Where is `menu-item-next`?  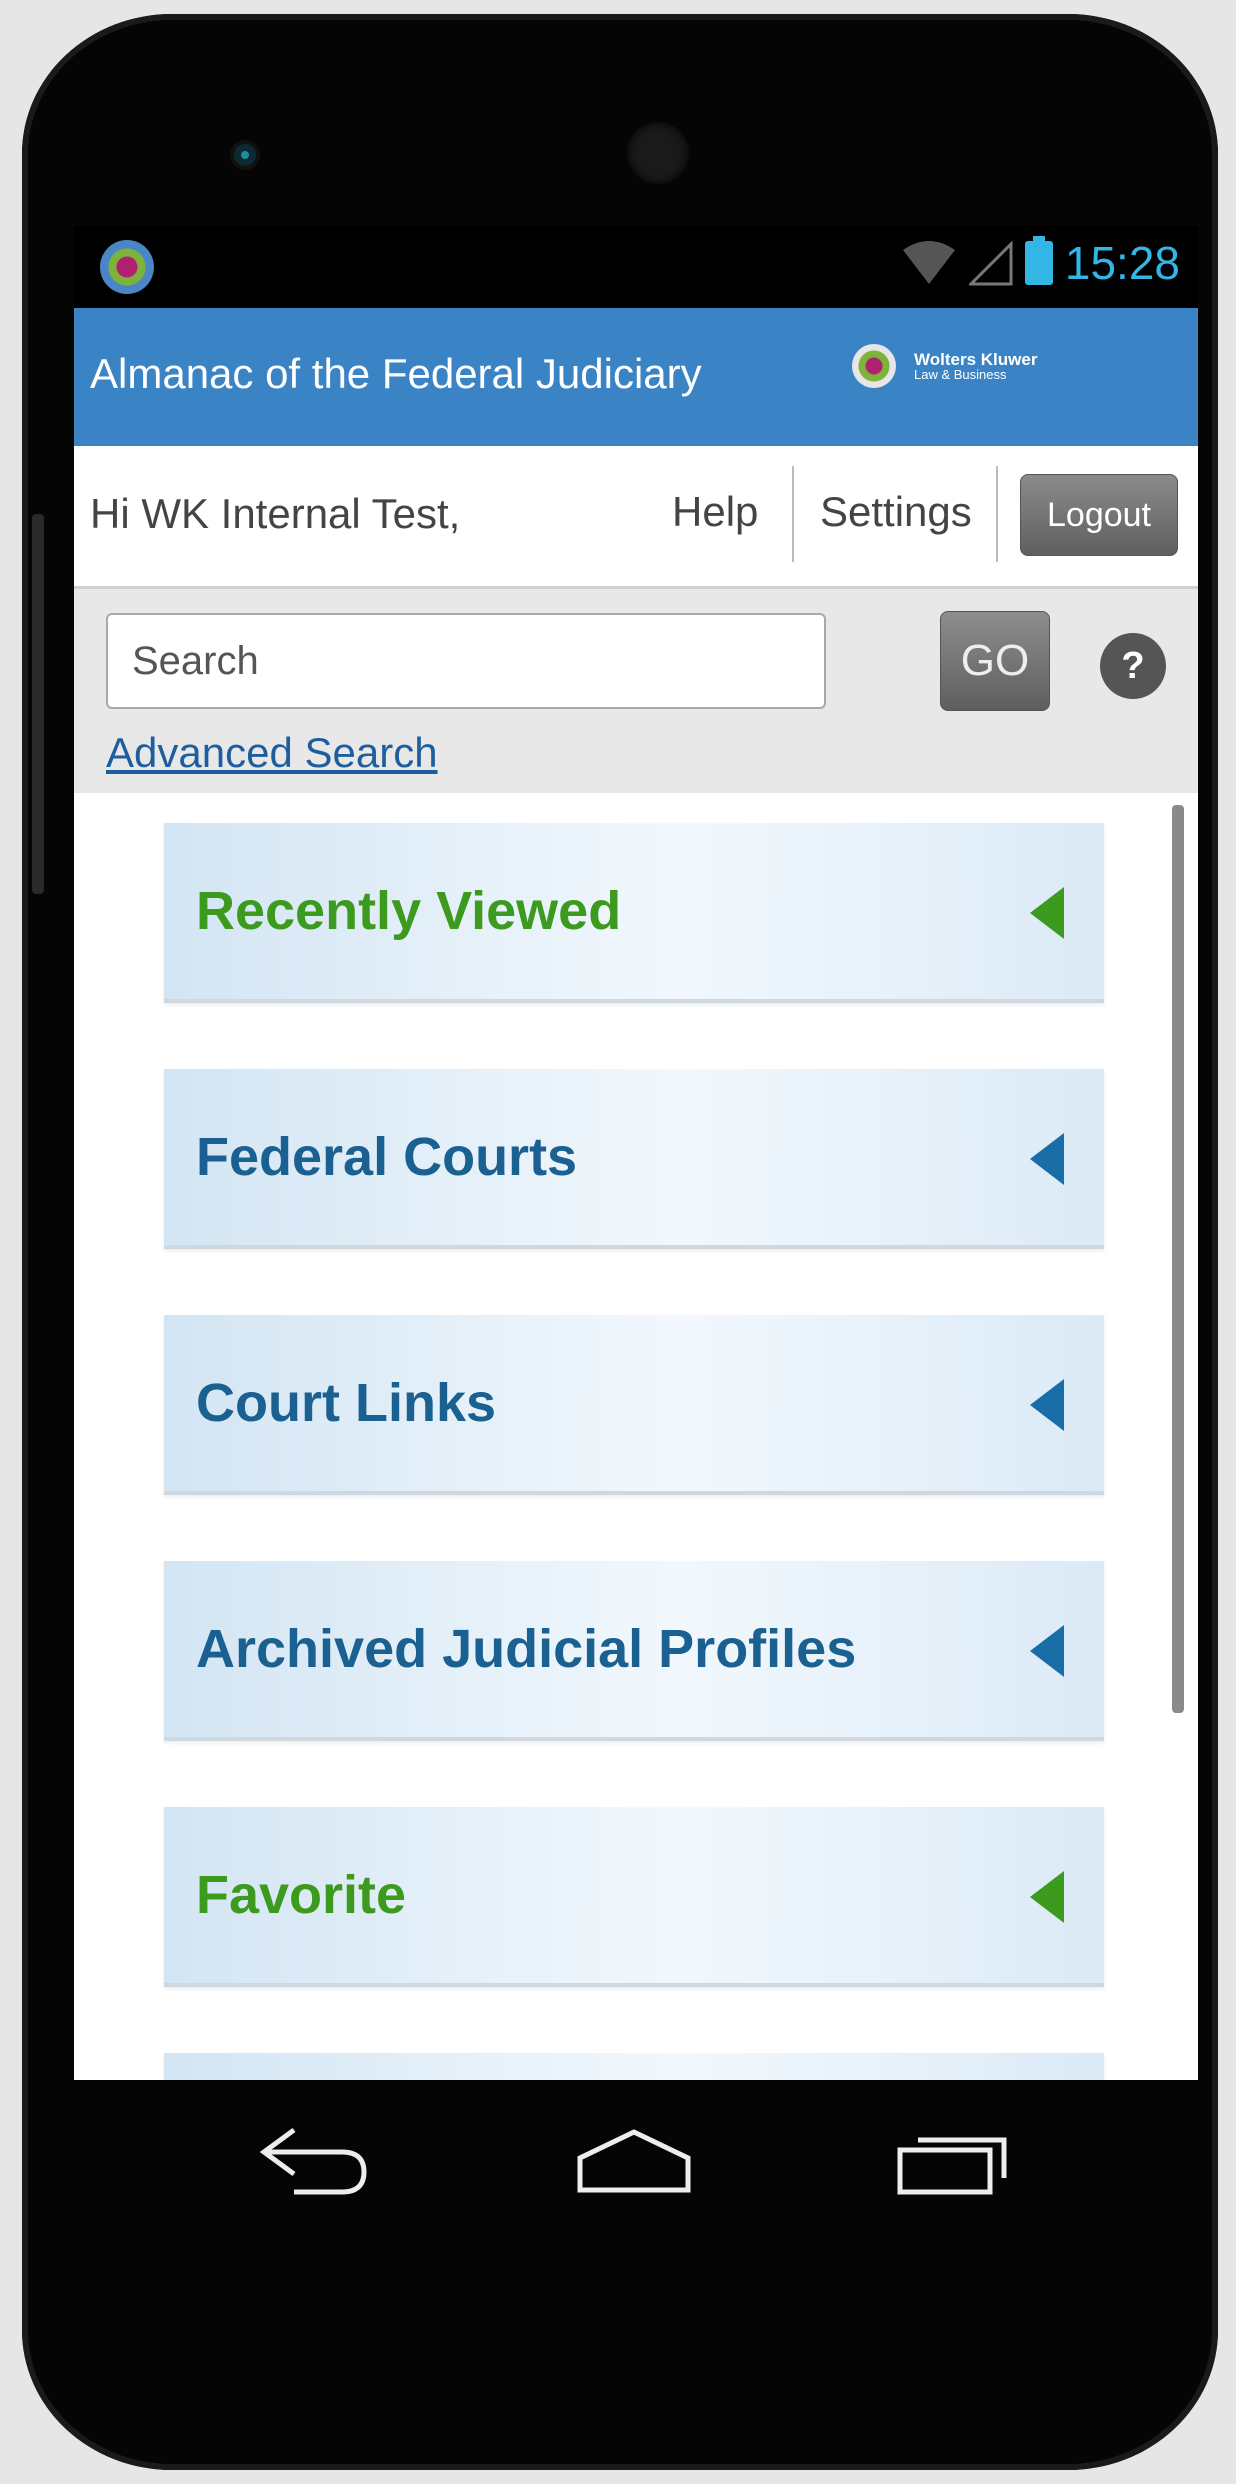
menu-item-next is located at coordinates (634, 2066).